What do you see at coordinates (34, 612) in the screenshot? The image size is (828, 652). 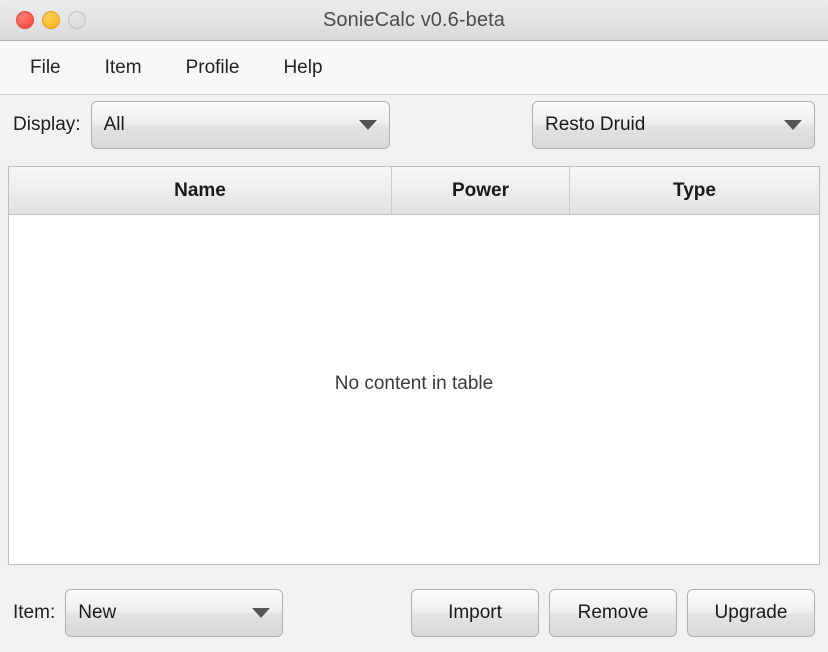 I see `item-label: Item:` at bounding box center [34, 612].